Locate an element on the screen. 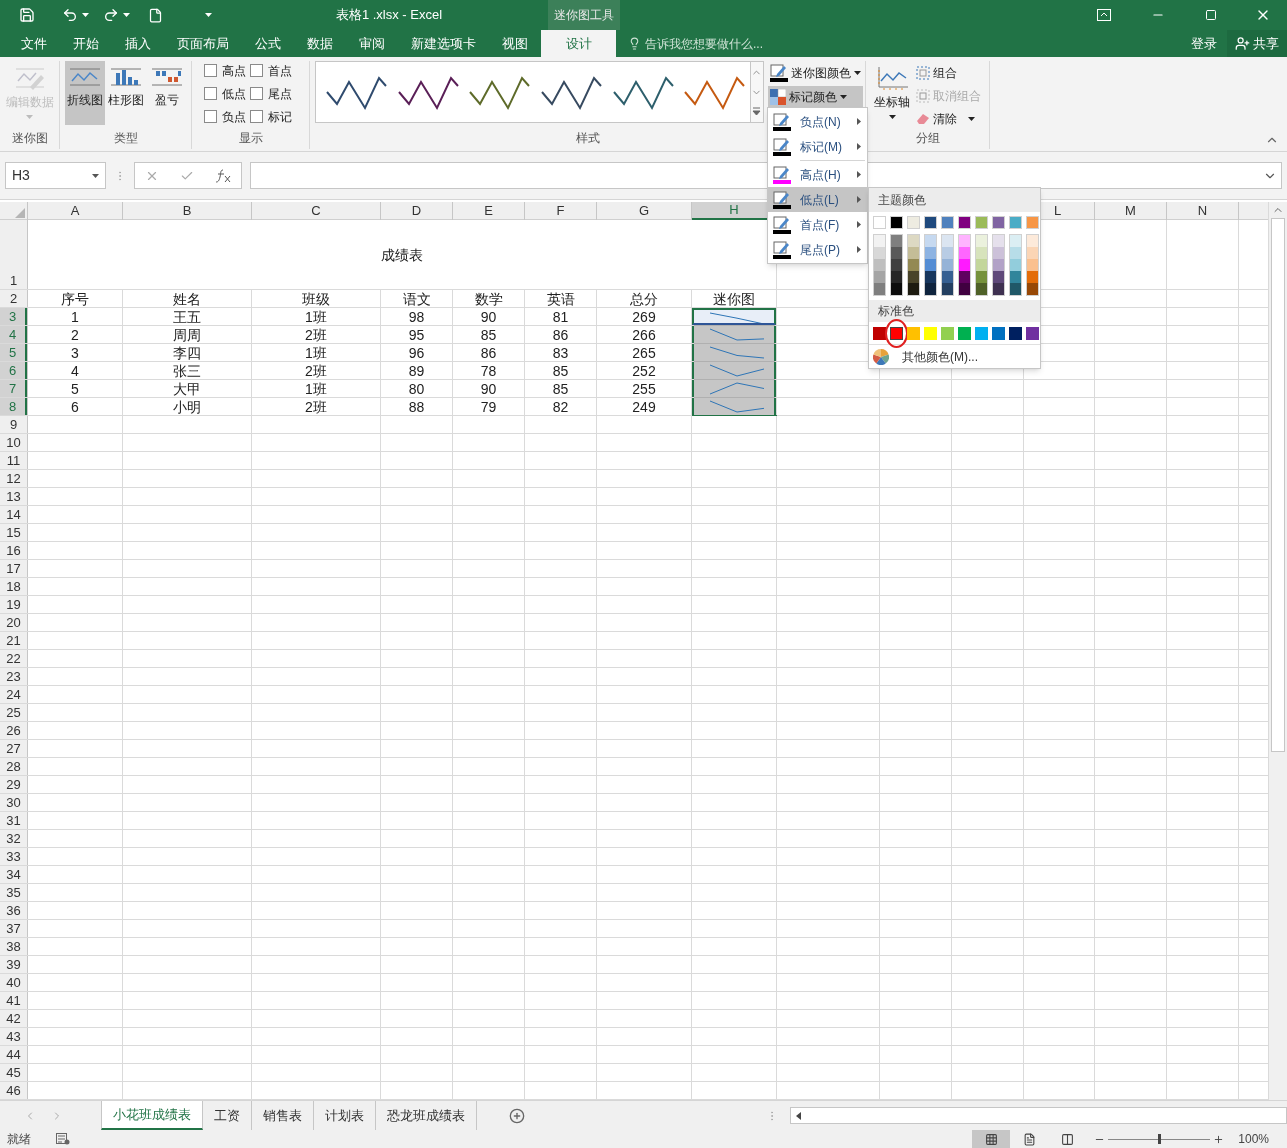  row-header: 33 is located at coordinates (13, 856).